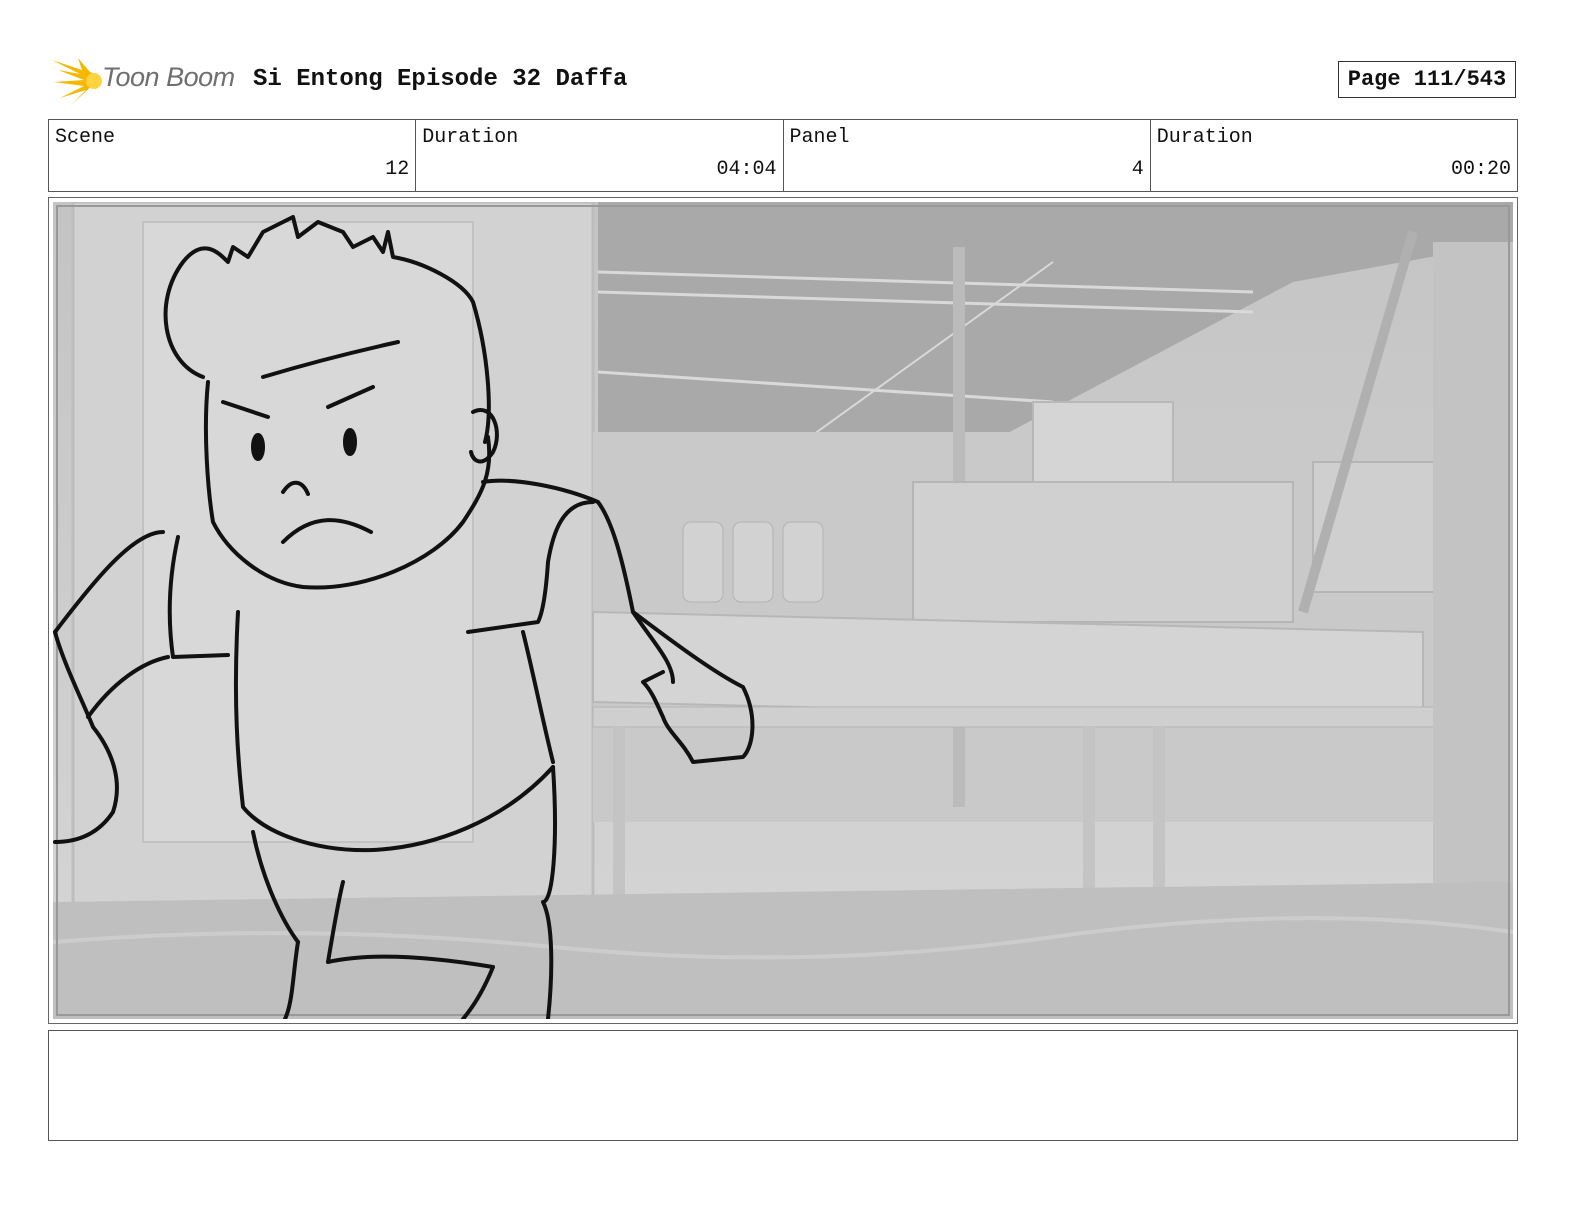  I want to click on panel-value: 4, so click(1137, 169).